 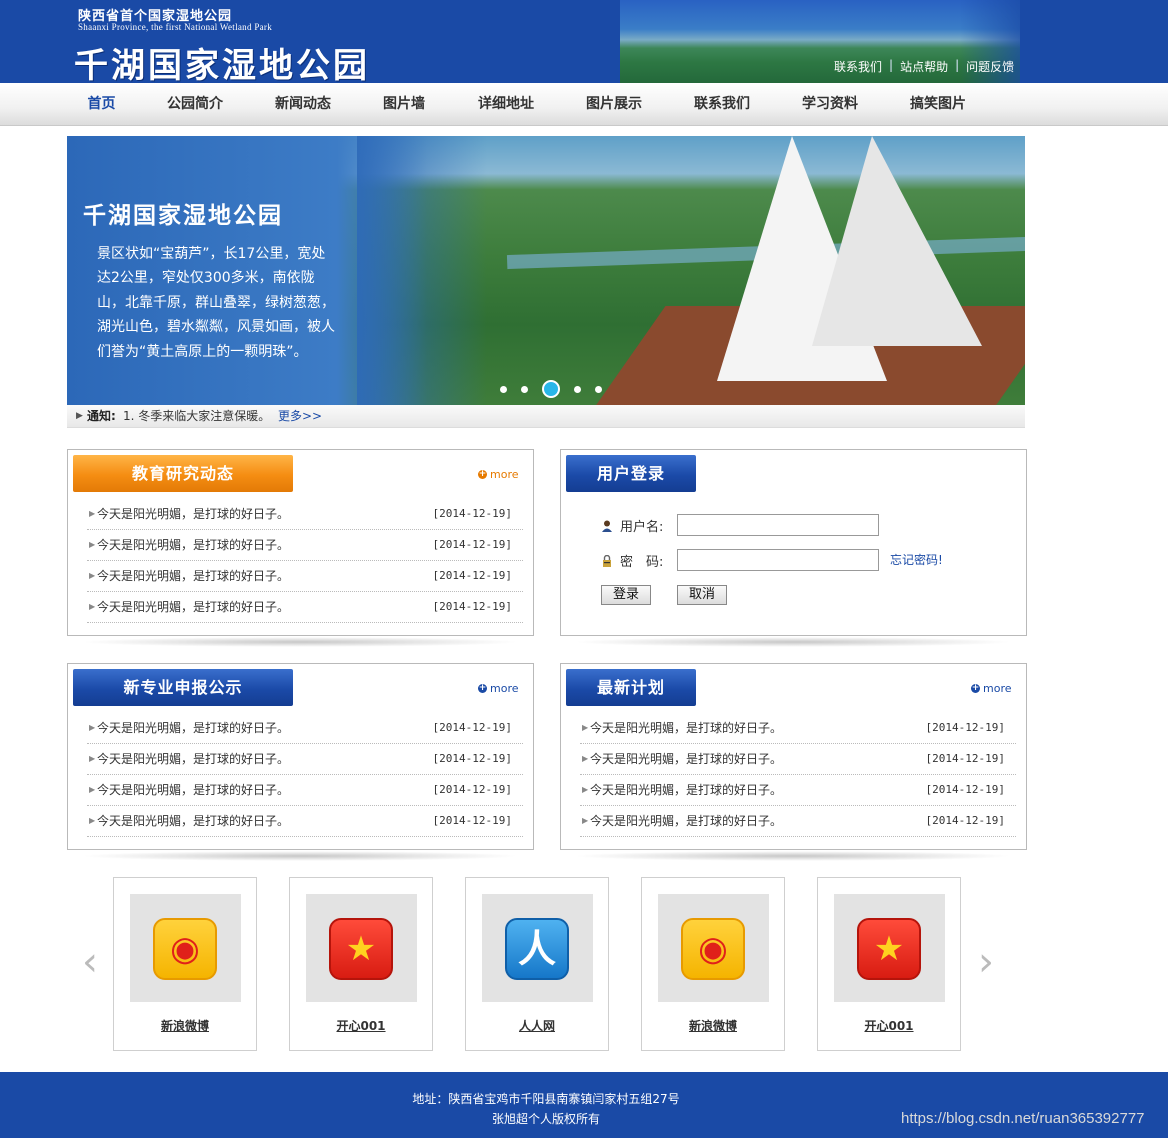 What do you see at coordinates (537, 1025) in the screenshot?
I see `friend-link-name: 人人网` at bounding box center [537, 1025].